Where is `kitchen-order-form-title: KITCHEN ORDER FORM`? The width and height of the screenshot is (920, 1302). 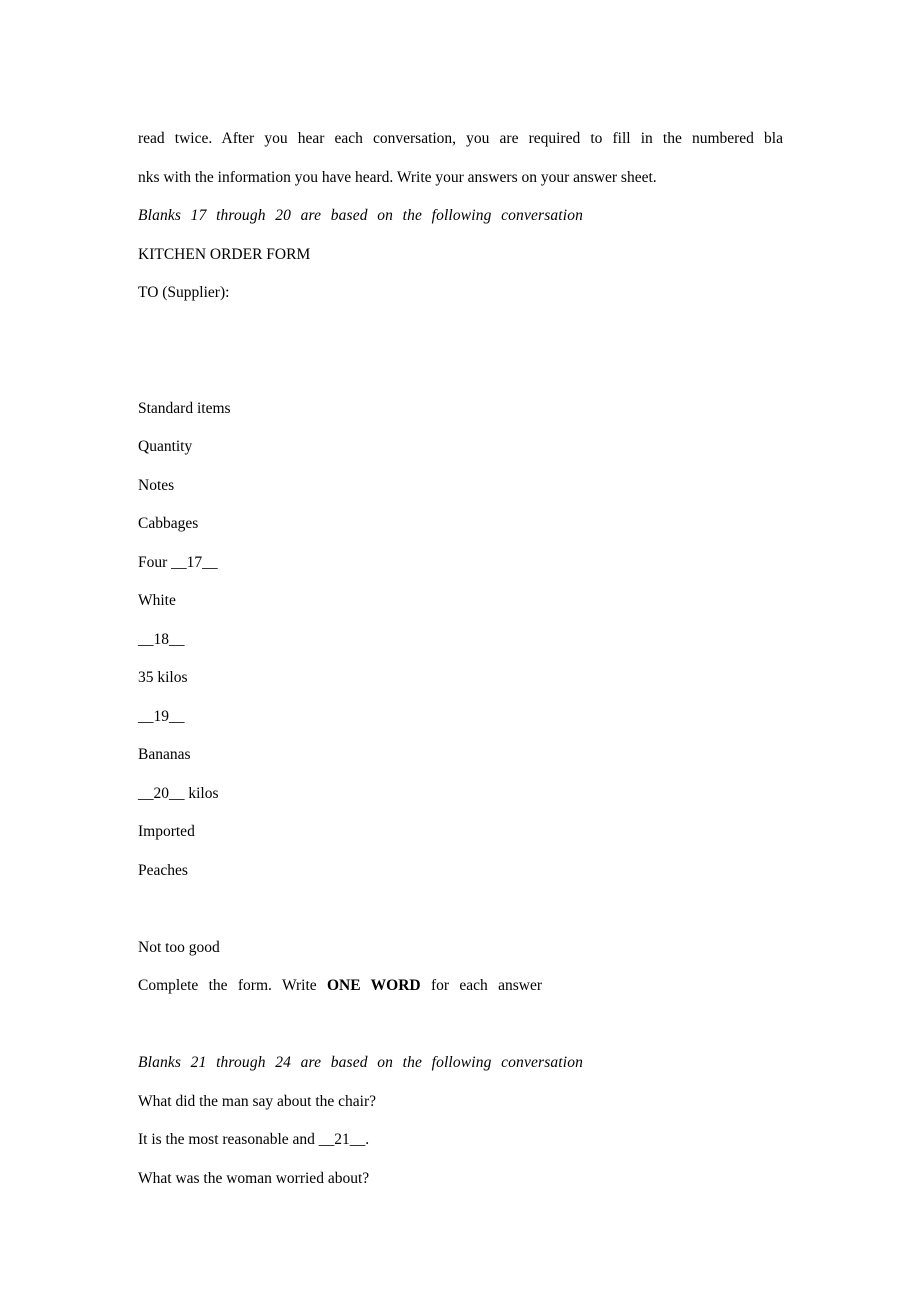
kitchen-order-form-title: KITCHEN ORDER FORM is located at coordinates (224, 254).